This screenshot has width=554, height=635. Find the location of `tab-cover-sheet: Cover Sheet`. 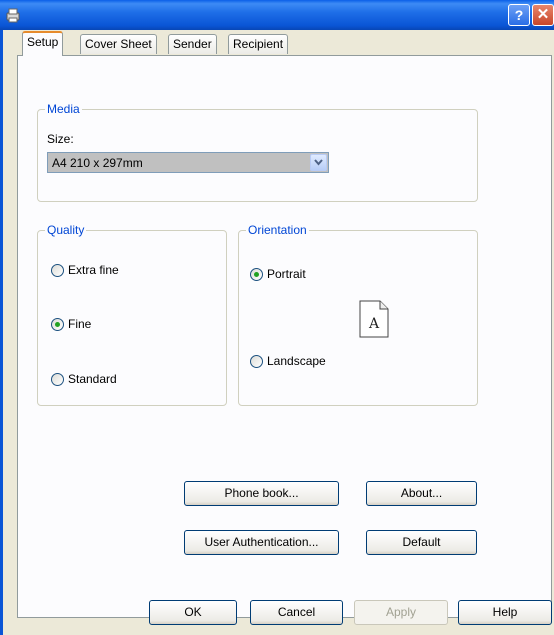

tab-cover-sheet: Cover Sheet is located at coordinates (118, 44).